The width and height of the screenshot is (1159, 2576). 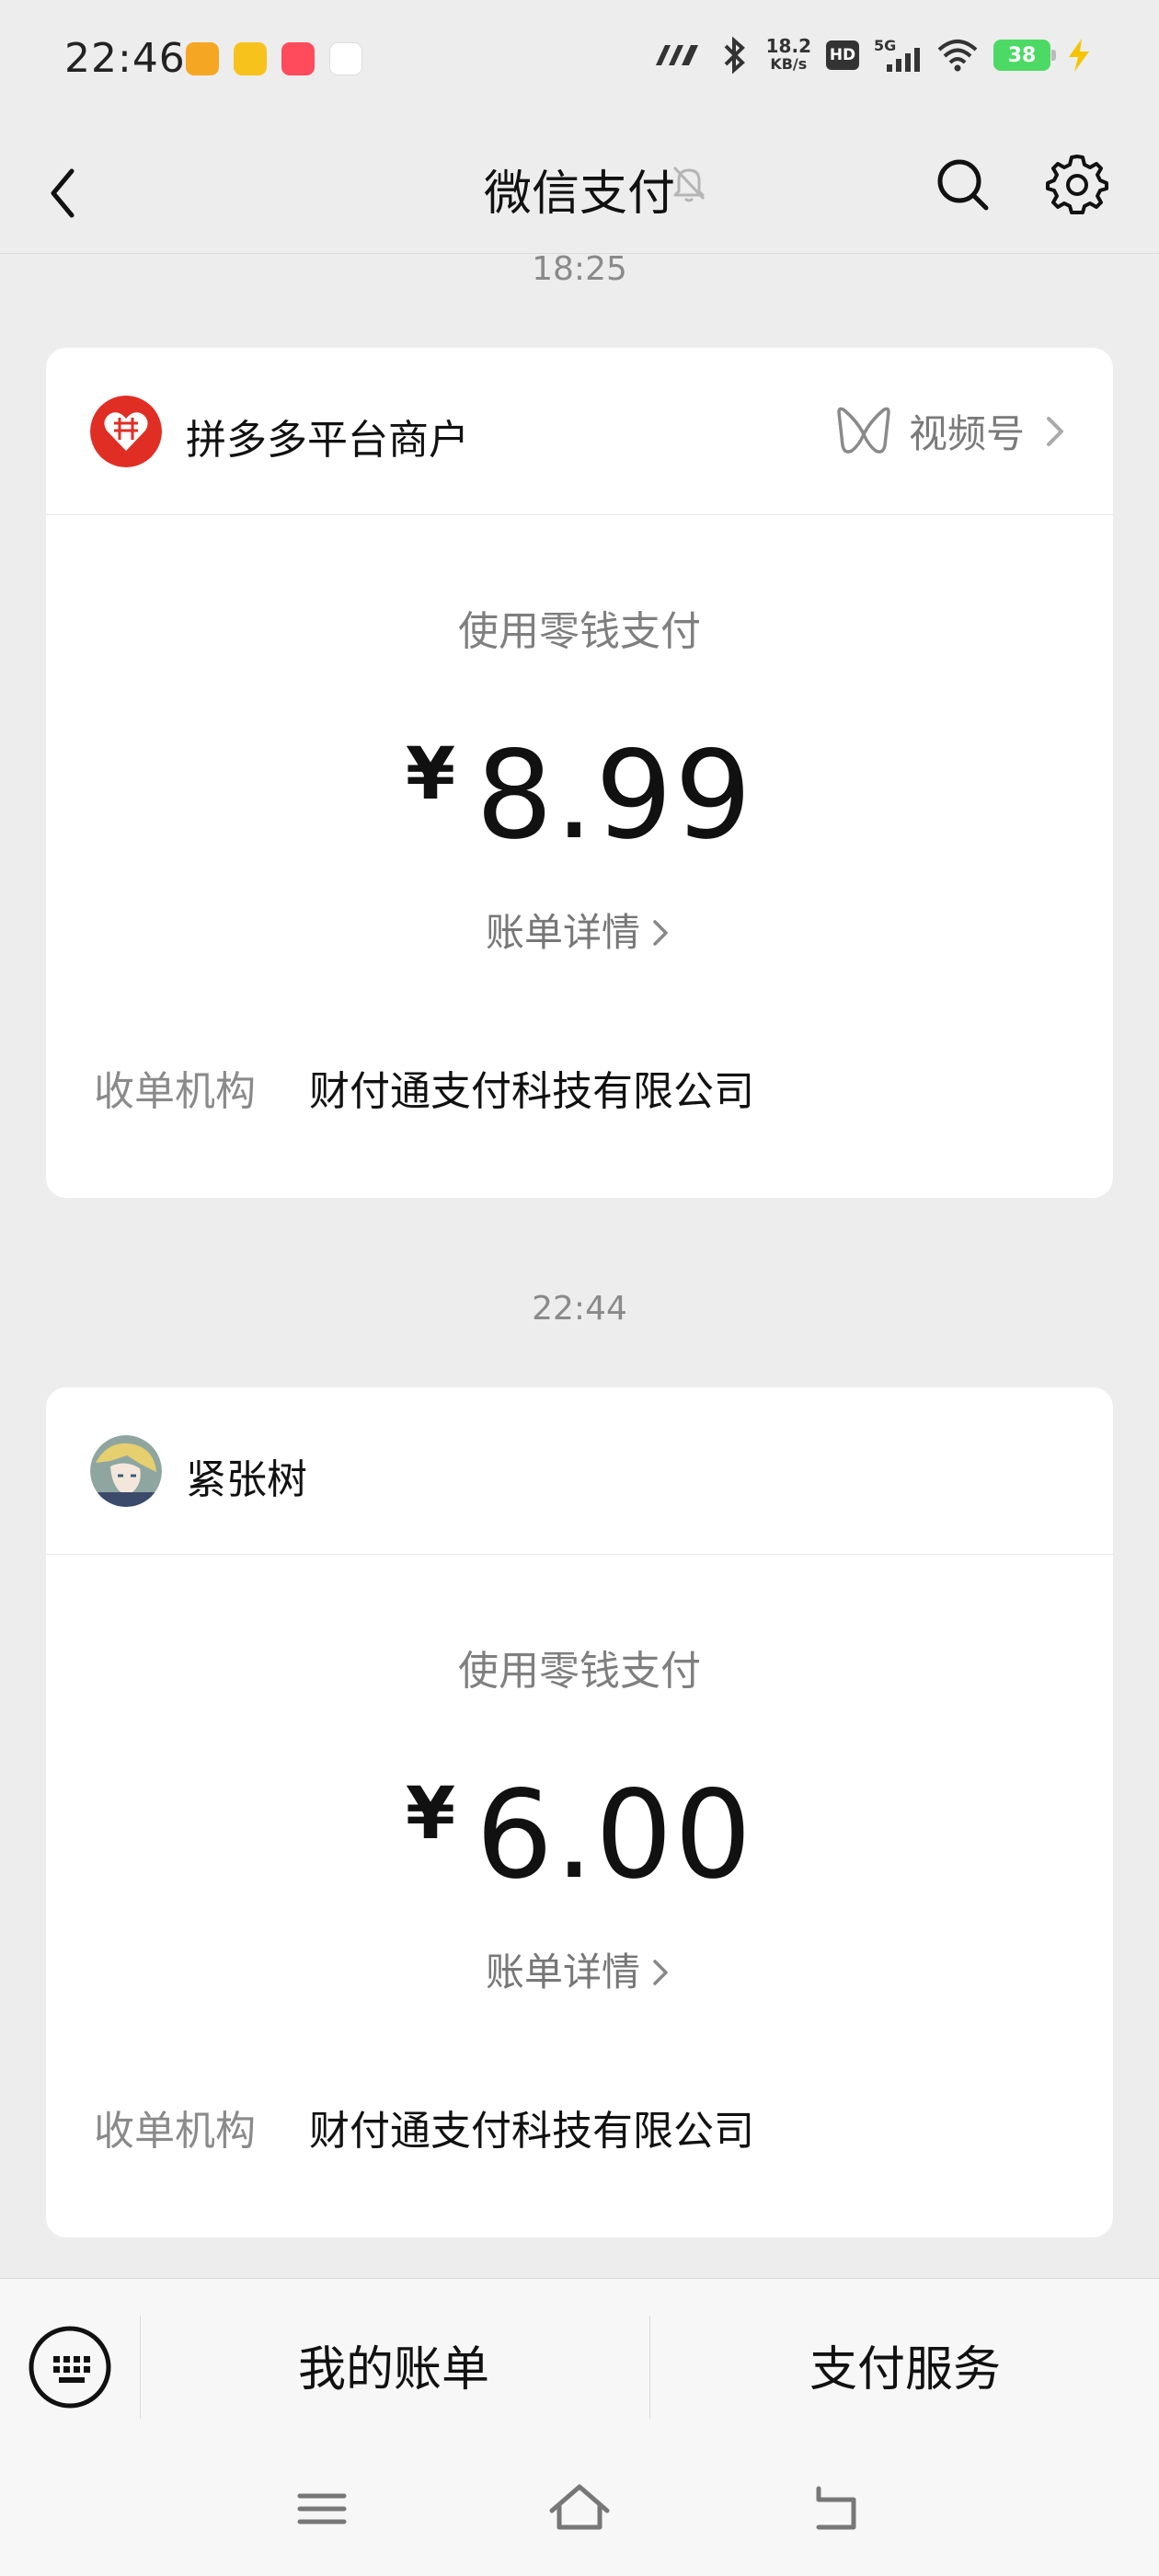 What do you see at coordinates (579, 2509) in the screenshot?
I see `home-icon` at bounding box center [579, 2509].